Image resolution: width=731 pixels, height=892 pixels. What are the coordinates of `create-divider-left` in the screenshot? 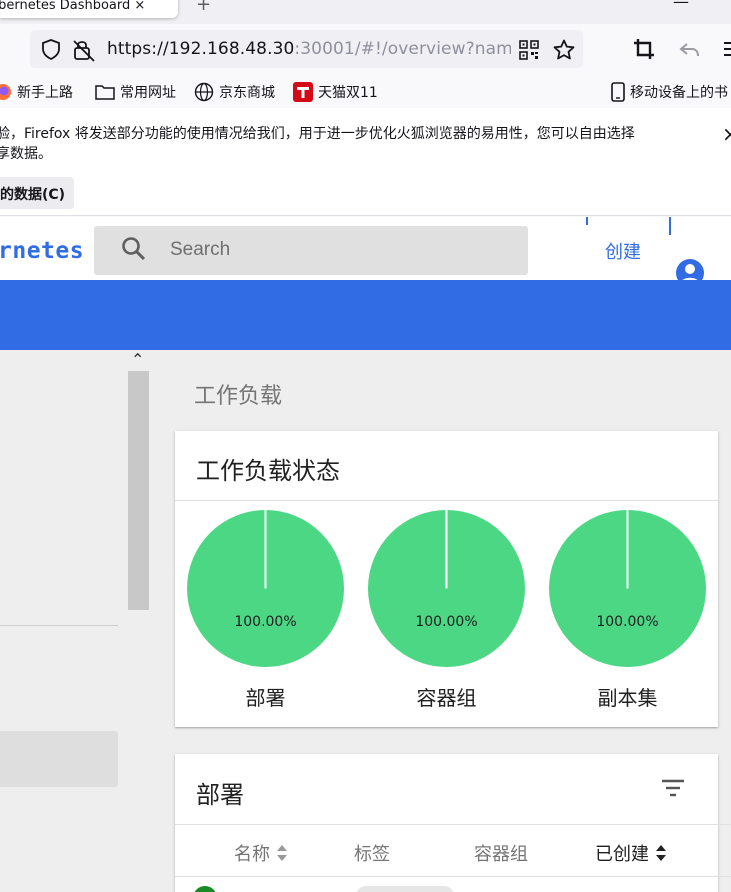 It's located at (587, 221).